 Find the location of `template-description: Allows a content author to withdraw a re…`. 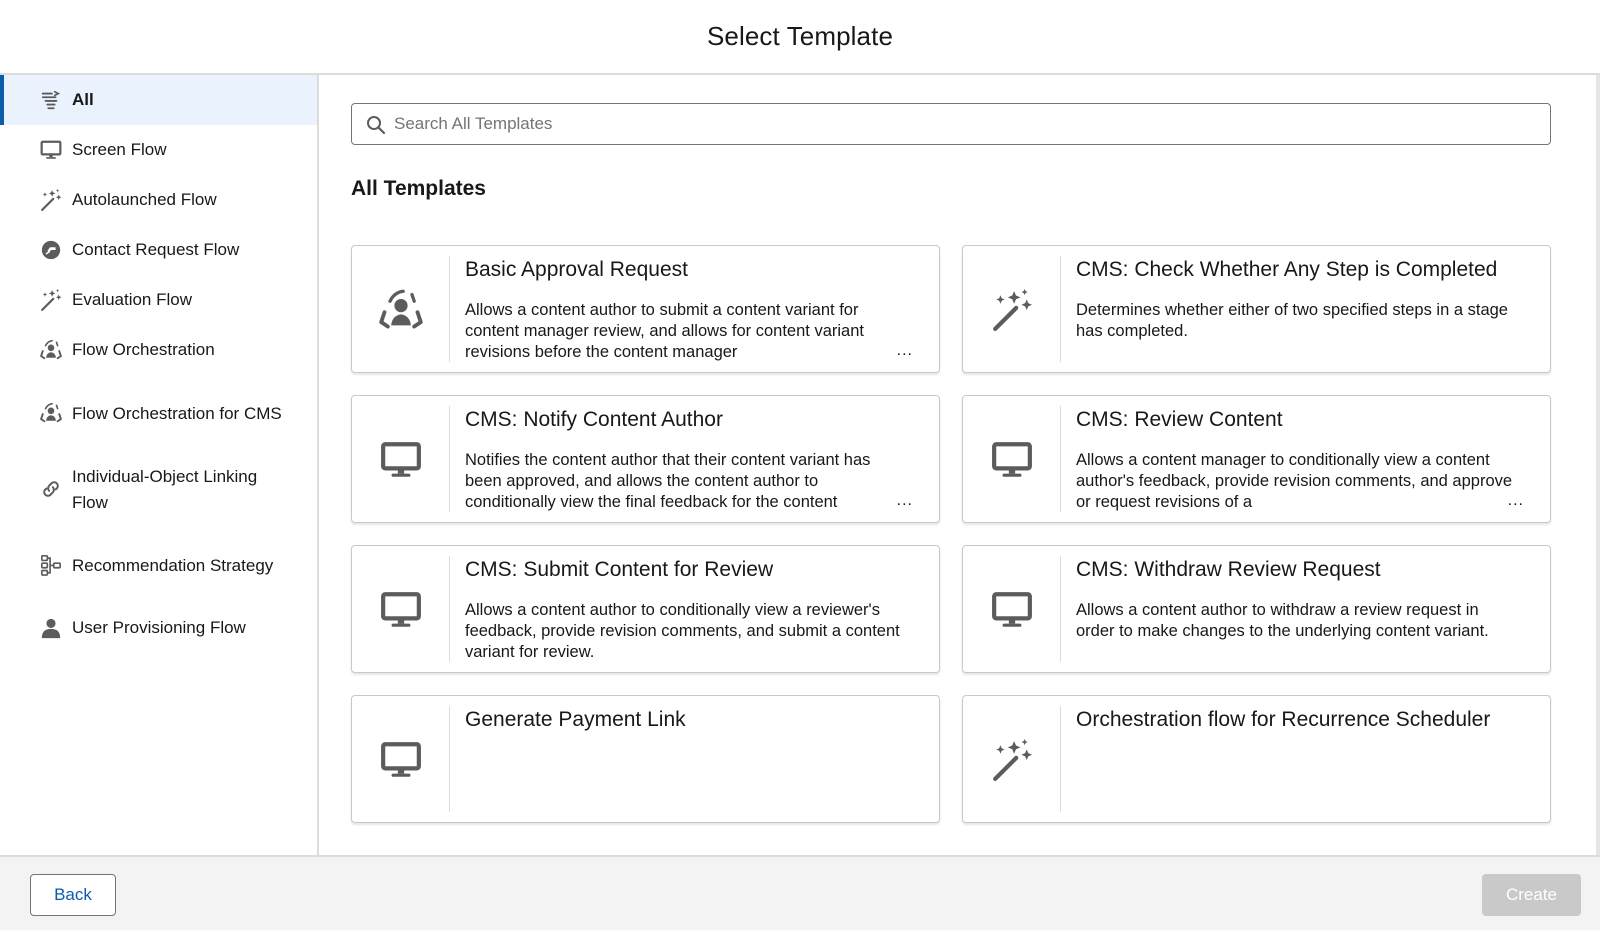

template-description: Allows a content author to withdraw a re… is located at coordinates (1282, 620).